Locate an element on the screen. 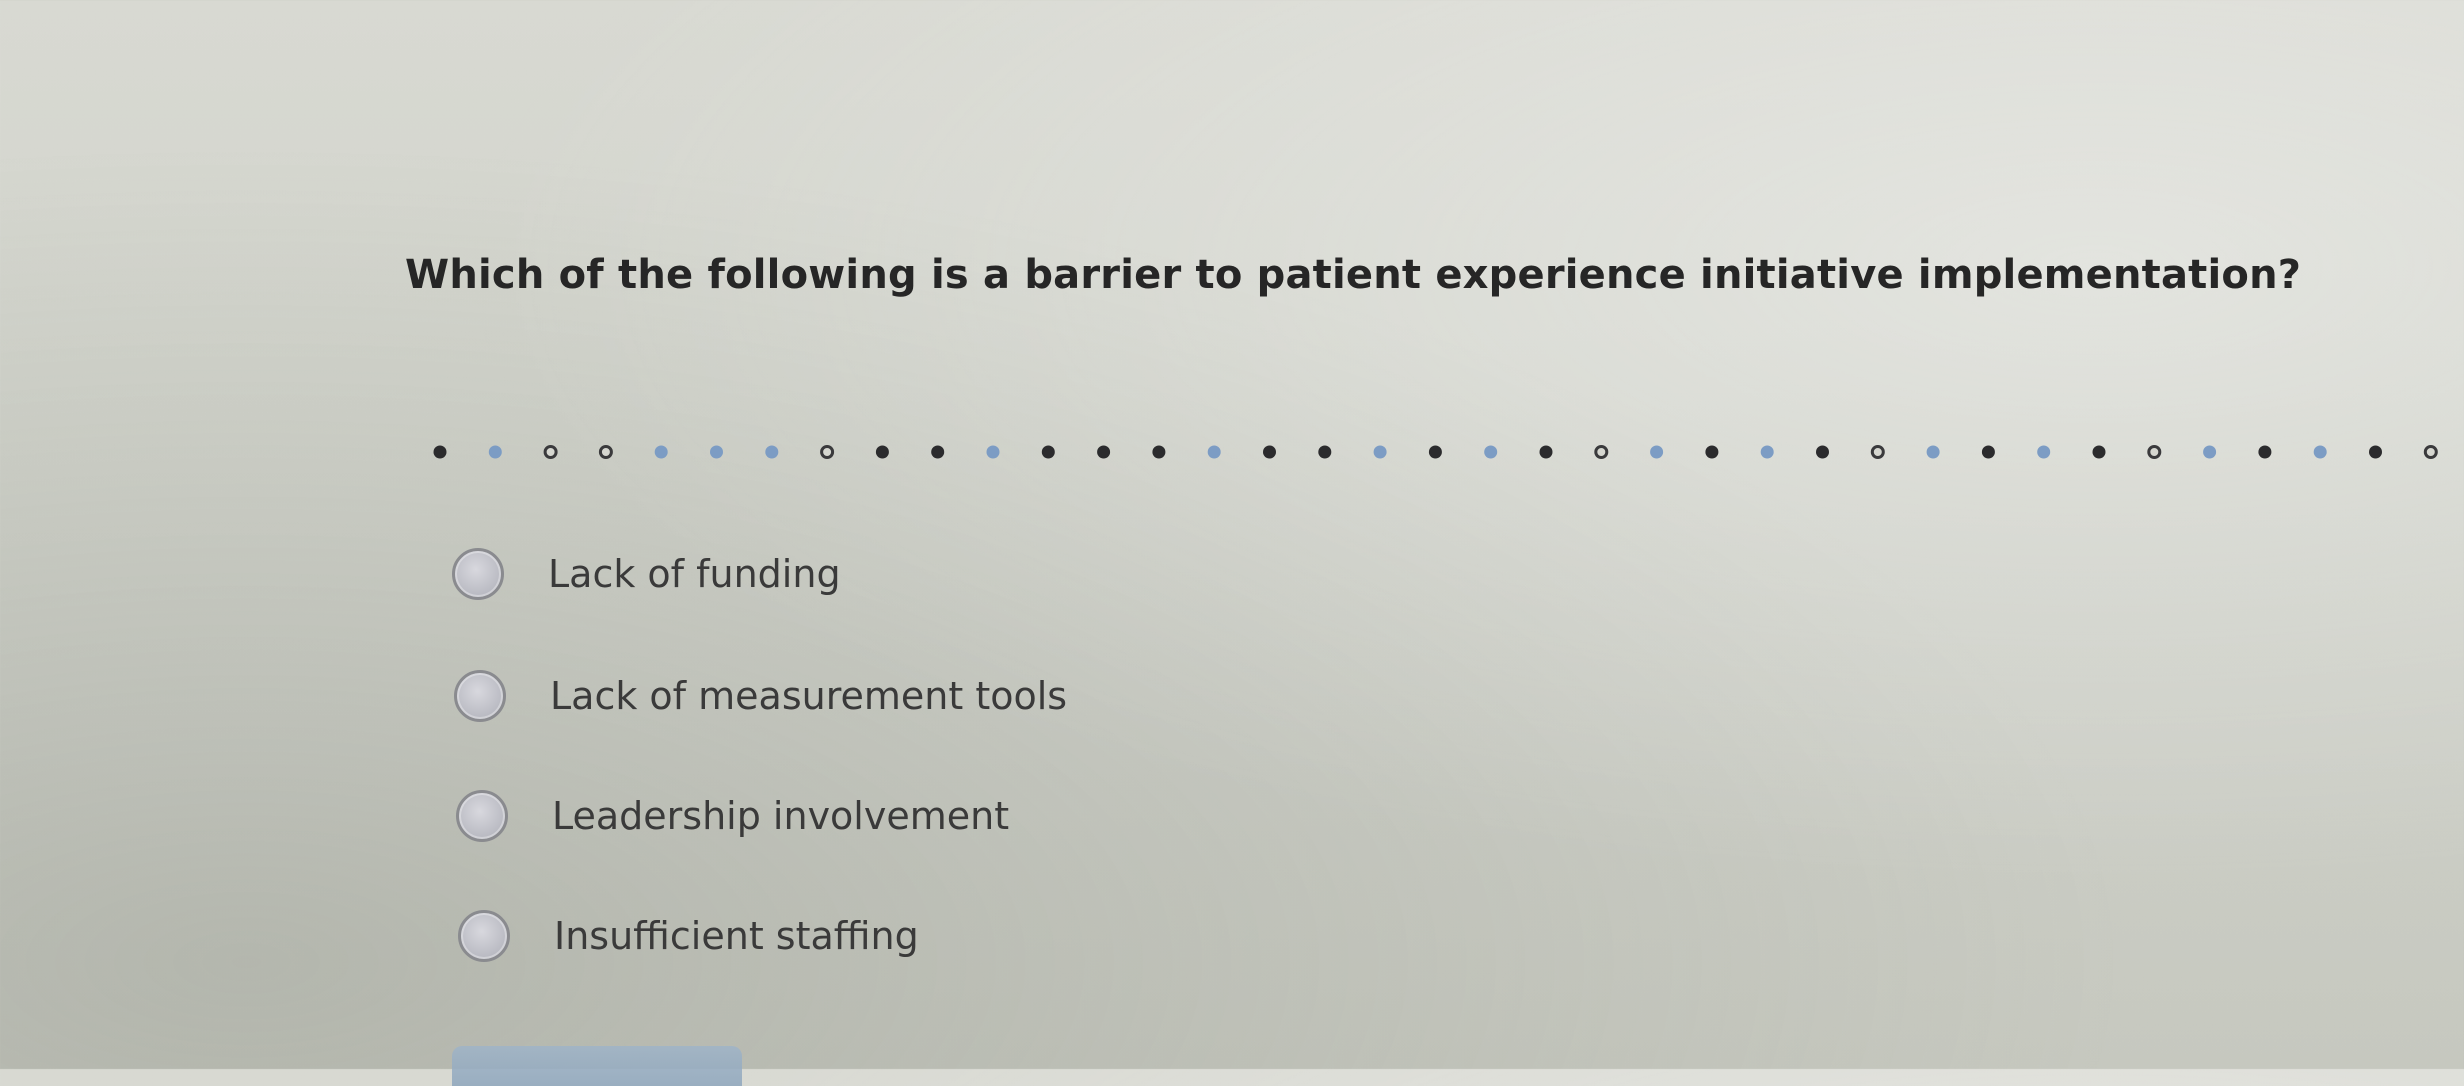 The width and height of the screenshot is (2464, 1086). answer-option-label: Lack of measurement tools is located at coordinates (809, 696).